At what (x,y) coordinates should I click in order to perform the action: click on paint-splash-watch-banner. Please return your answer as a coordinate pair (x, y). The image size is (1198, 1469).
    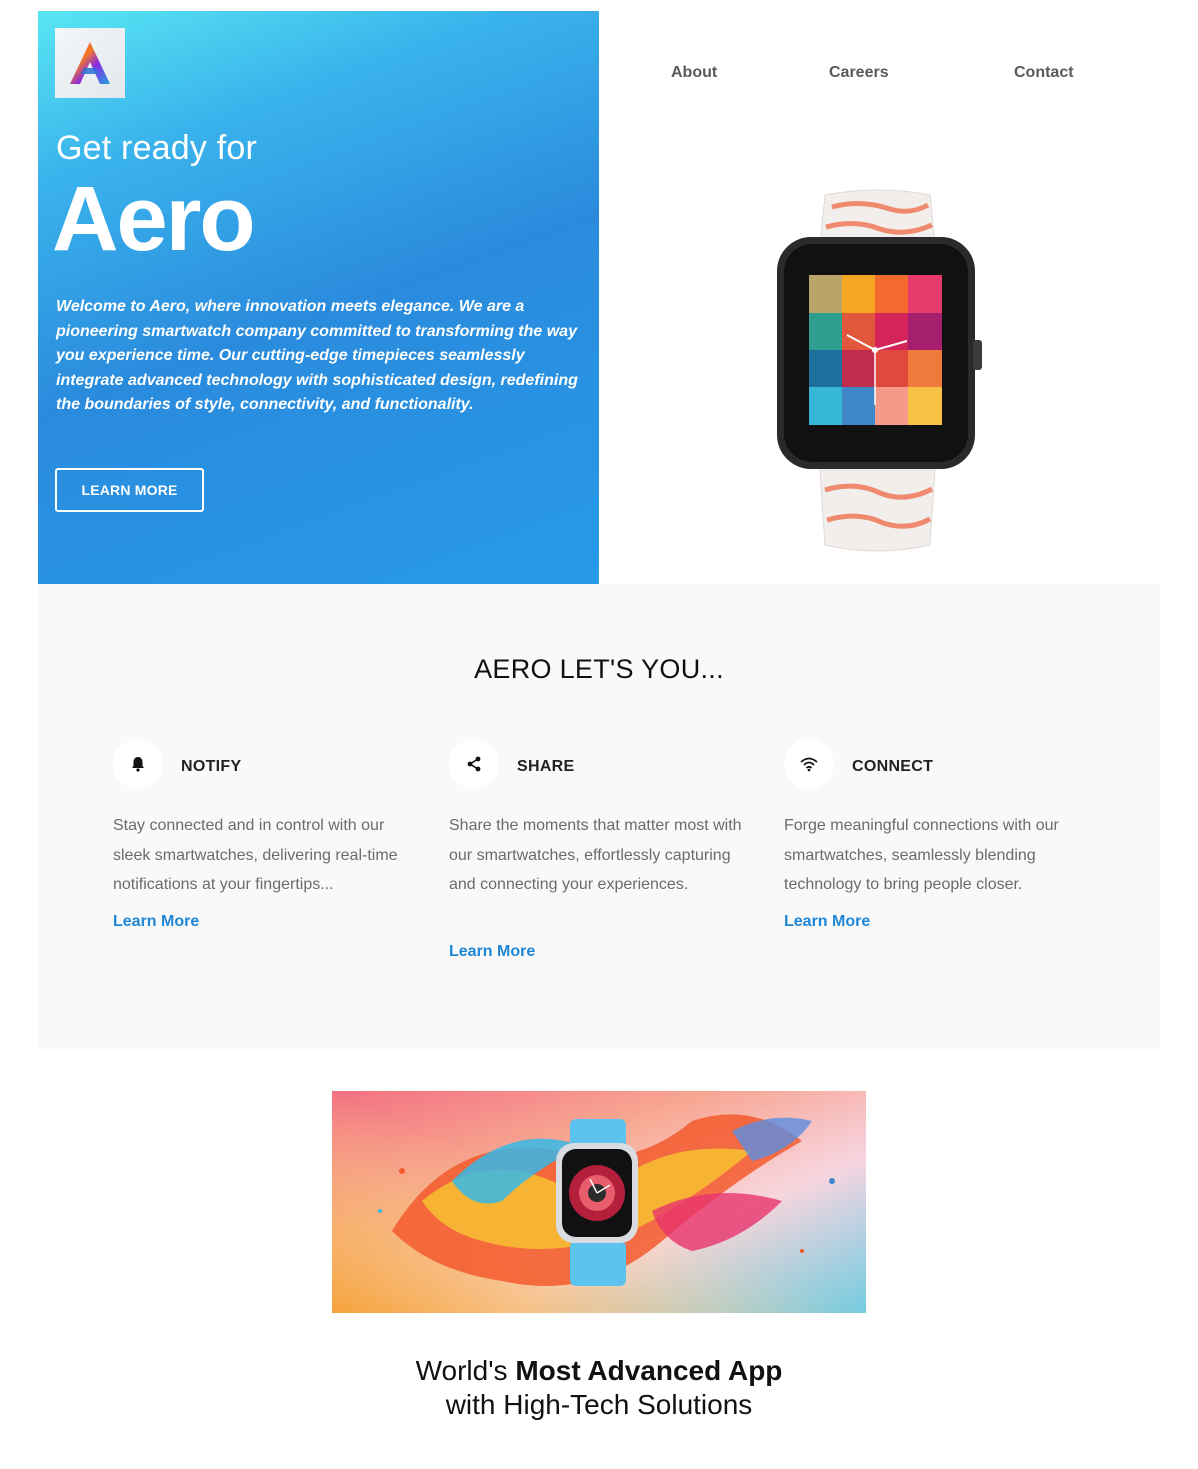
    Looking at the image, I should click on (599, 1202).